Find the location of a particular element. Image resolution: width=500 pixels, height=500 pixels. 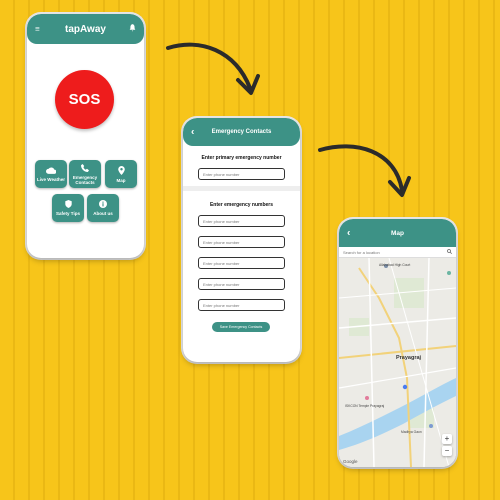

section-divider is located at coordinates (241, 188).